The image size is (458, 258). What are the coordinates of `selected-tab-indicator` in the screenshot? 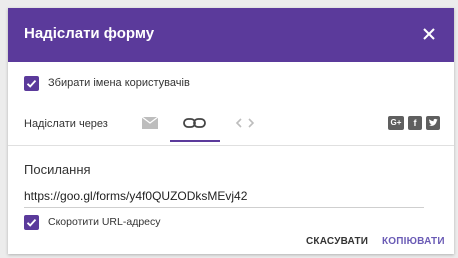 It's located at (195, 141).